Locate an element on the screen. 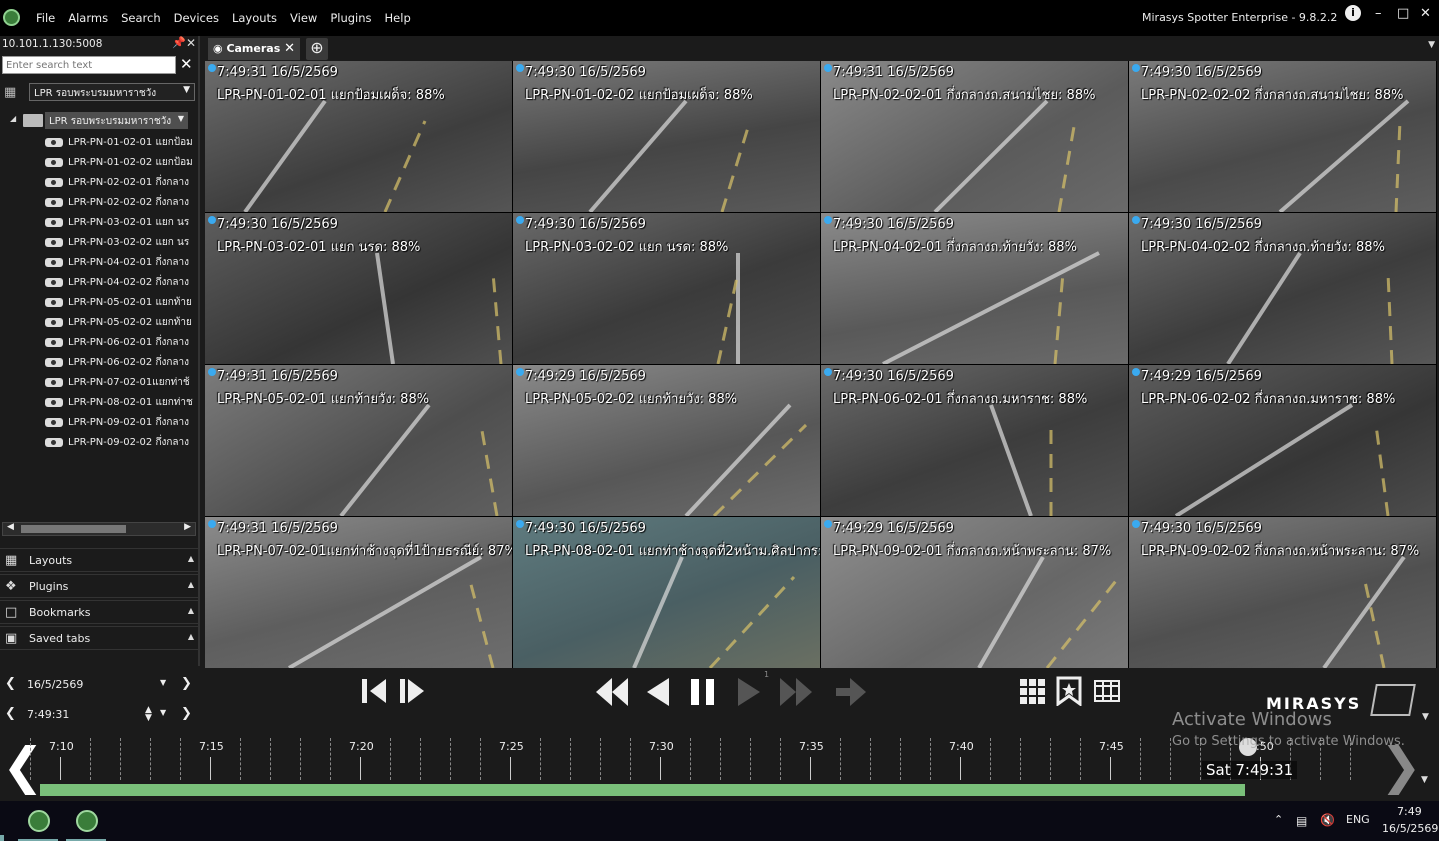 The width and height of the screenshot is (1439, 841). time-prev-icon: ❮ is located at coordinates (10, 713).